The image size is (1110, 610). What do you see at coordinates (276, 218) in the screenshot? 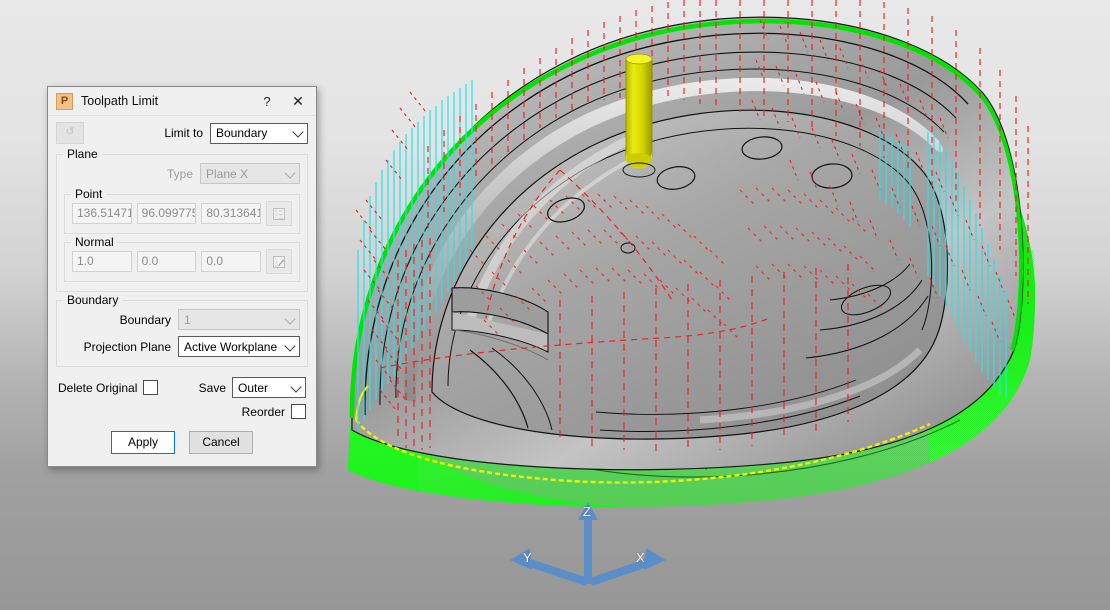
I see `svg-text: Z` at bounding box center [276, 218].